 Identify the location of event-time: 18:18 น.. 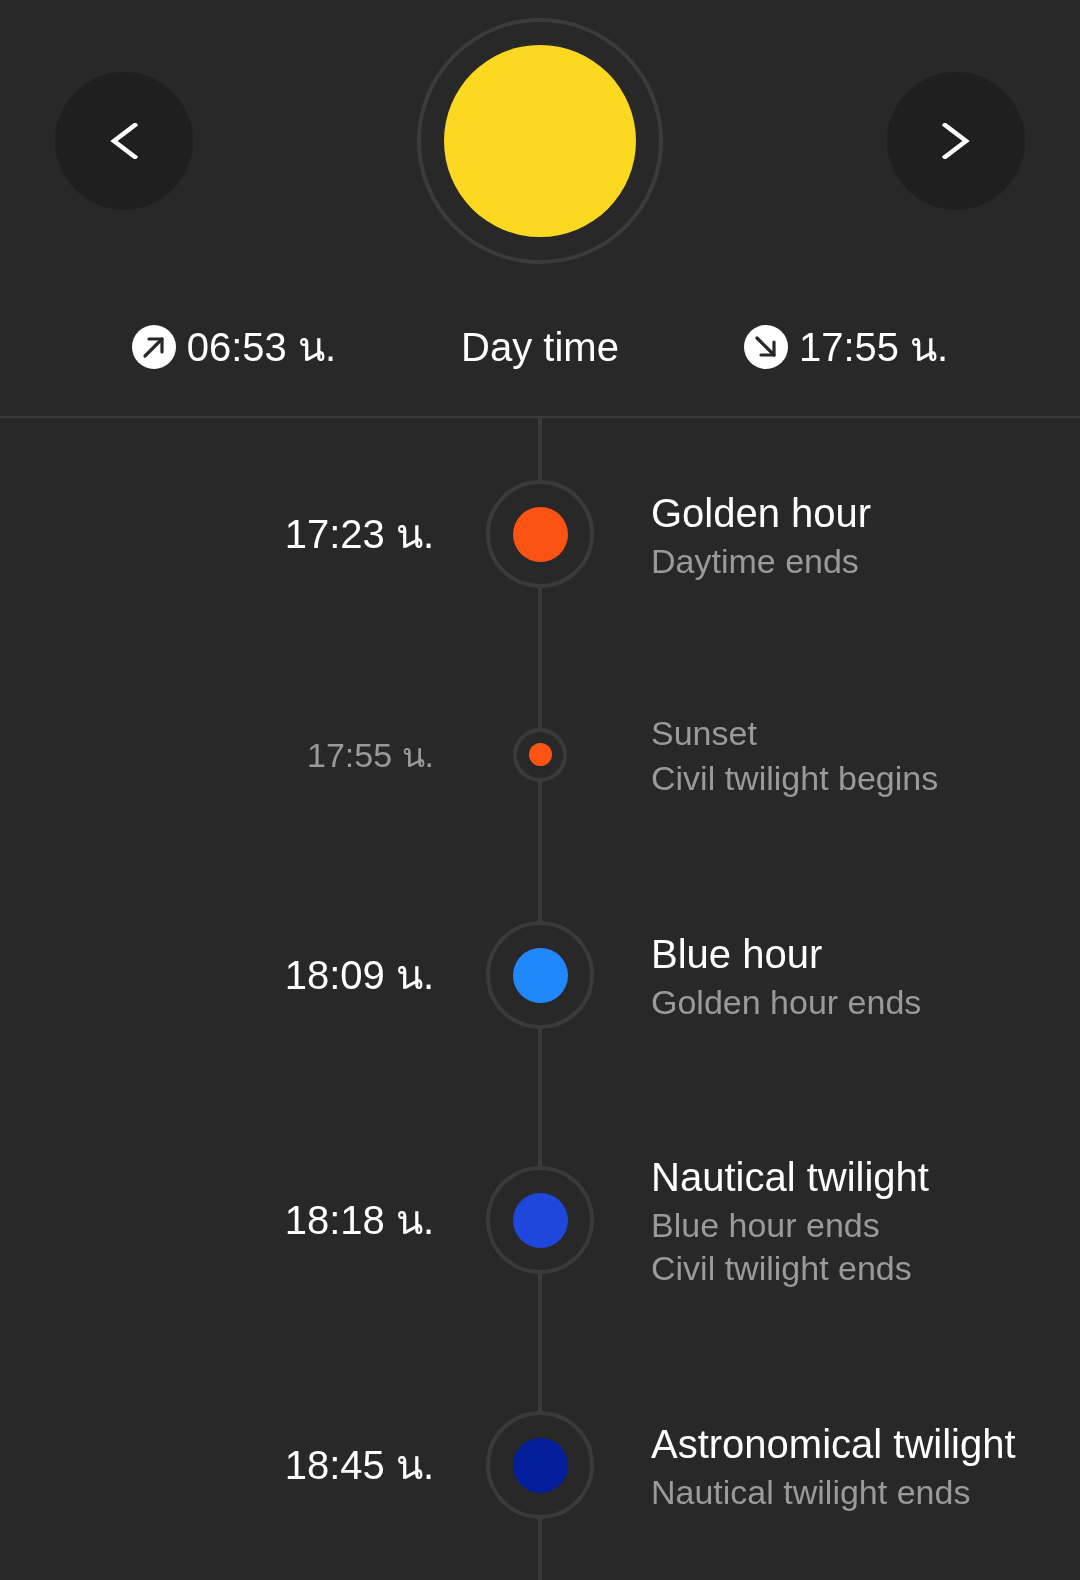
(359, 1220).